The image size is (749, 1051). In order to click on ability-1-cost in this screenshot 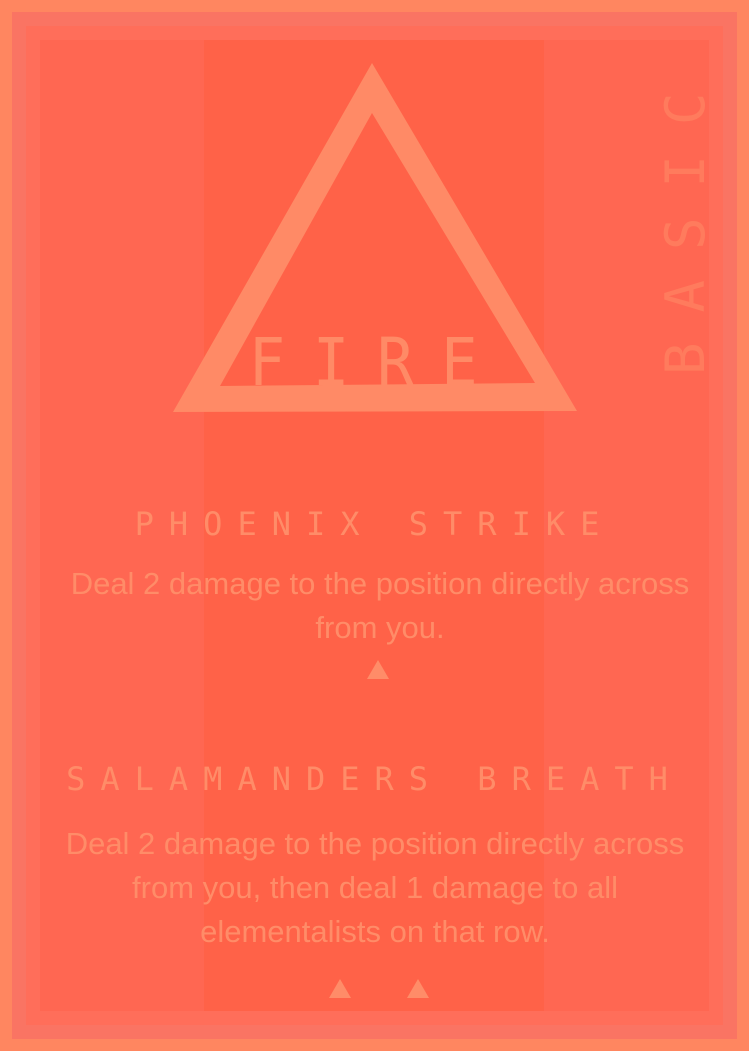, I will do `click(378, 669)`.